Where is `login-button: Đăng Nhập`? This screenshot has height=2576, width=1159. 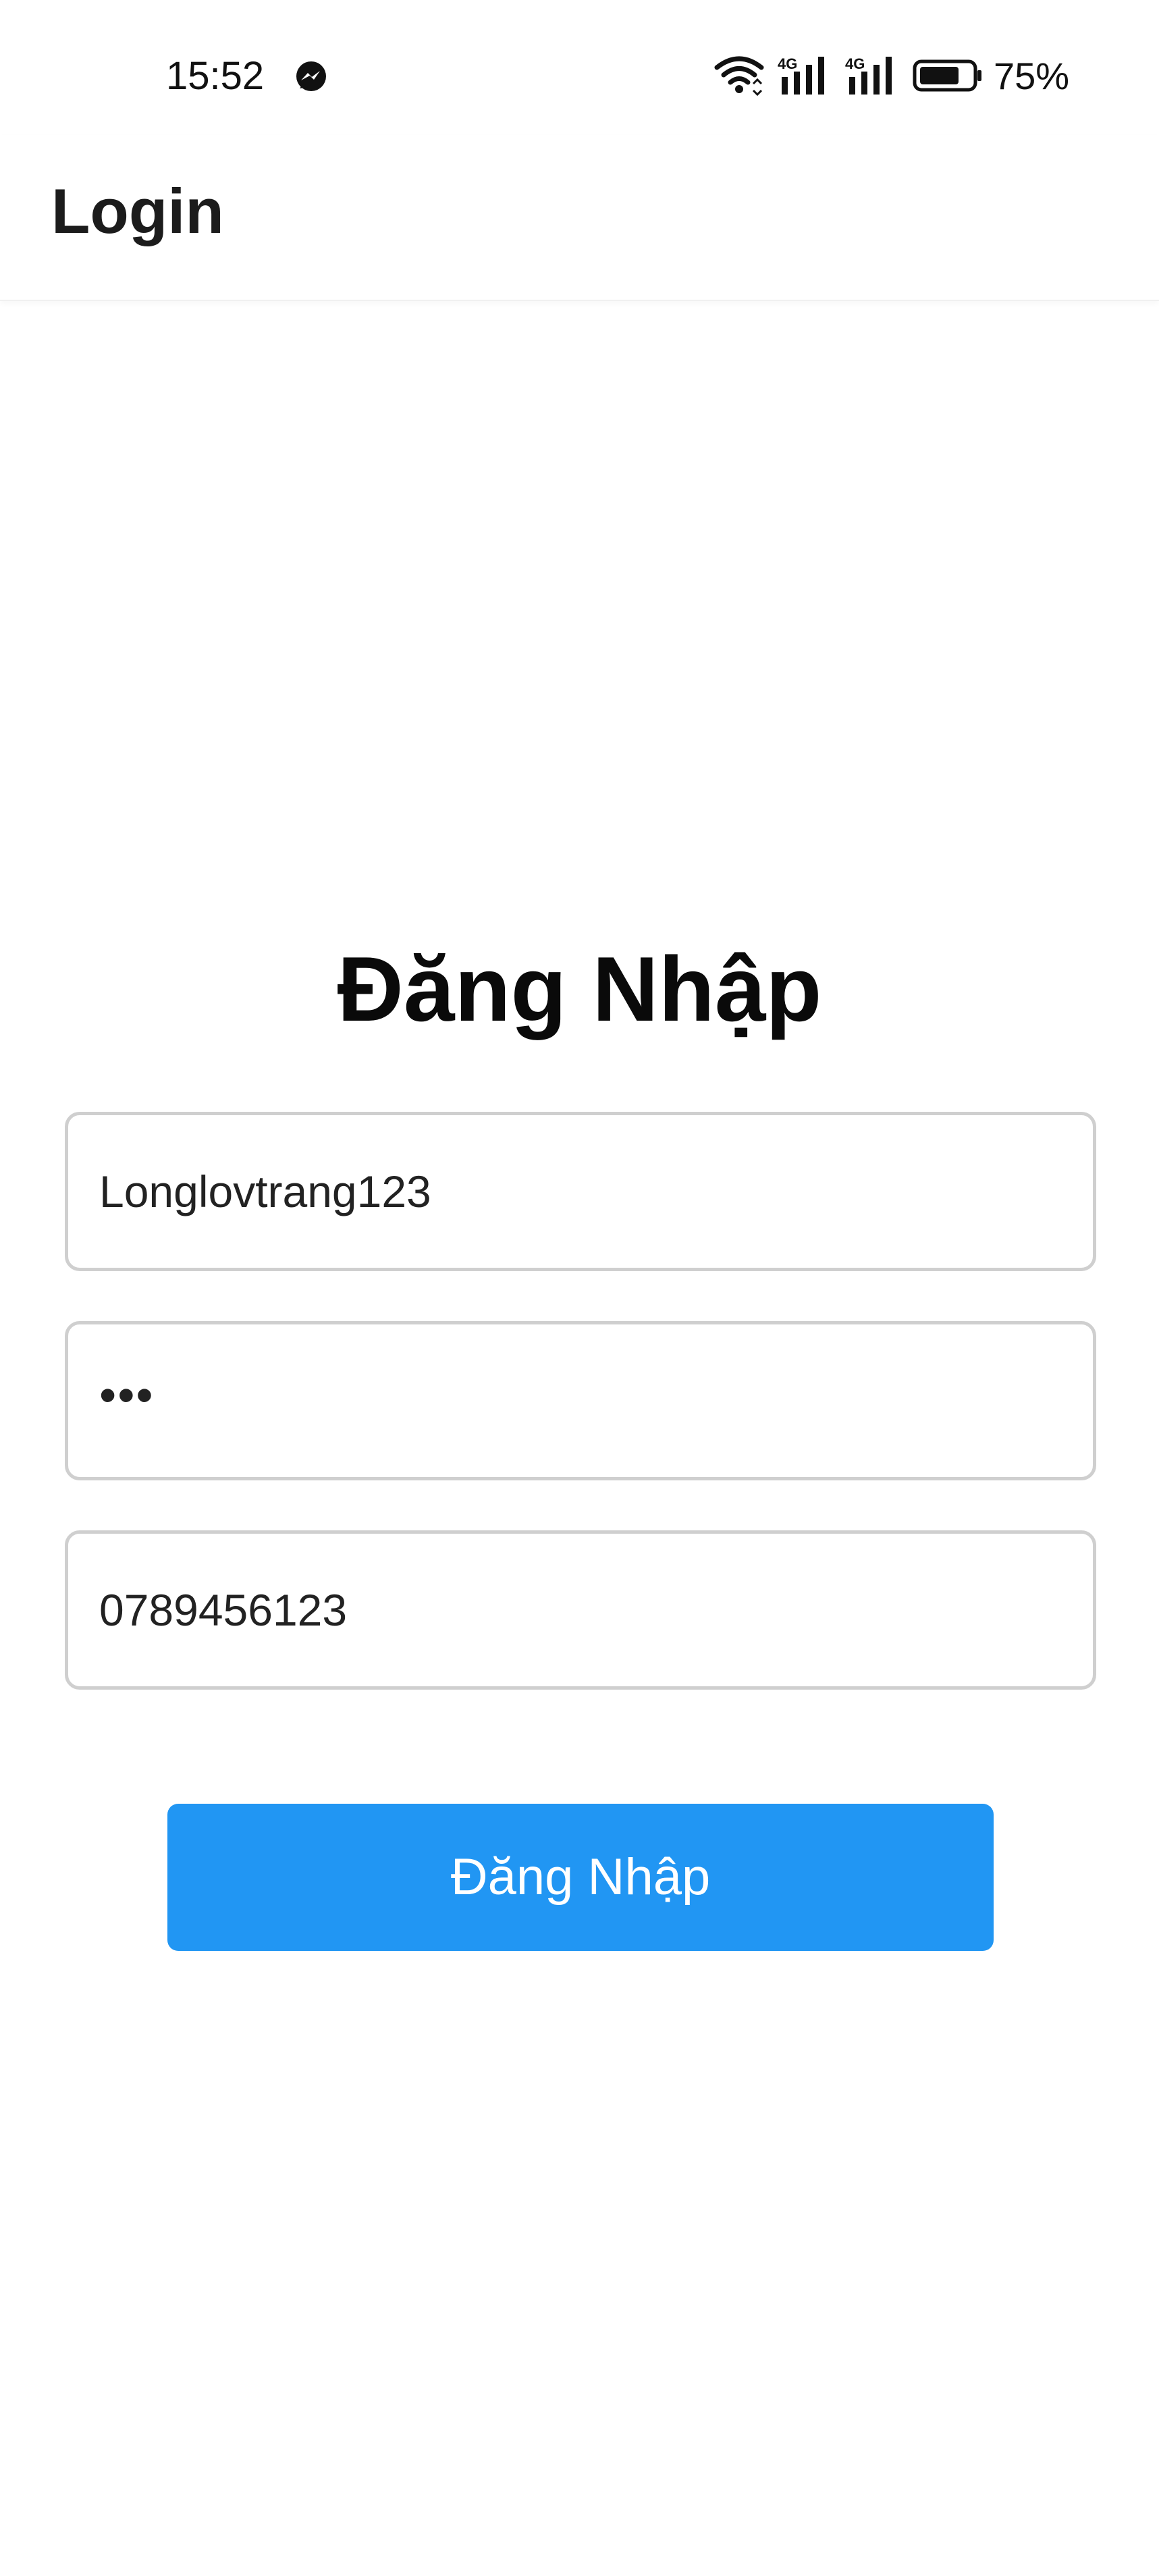
login-button: Đăng Nhập is located at coordinates (580, 1877).